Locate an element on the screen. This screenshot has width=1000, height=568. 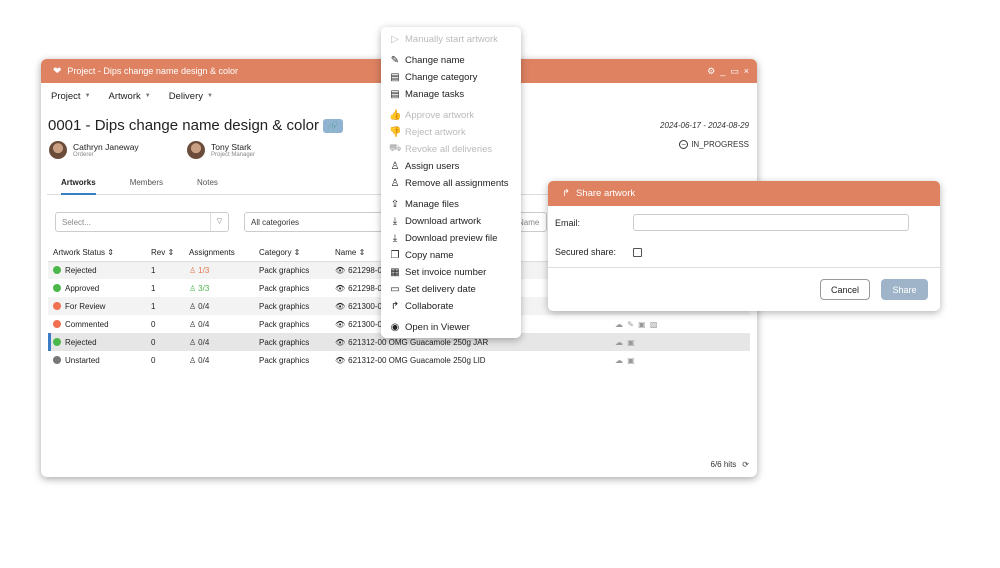
menu-item-icon: ▦ is located at coordinates (395, 272).